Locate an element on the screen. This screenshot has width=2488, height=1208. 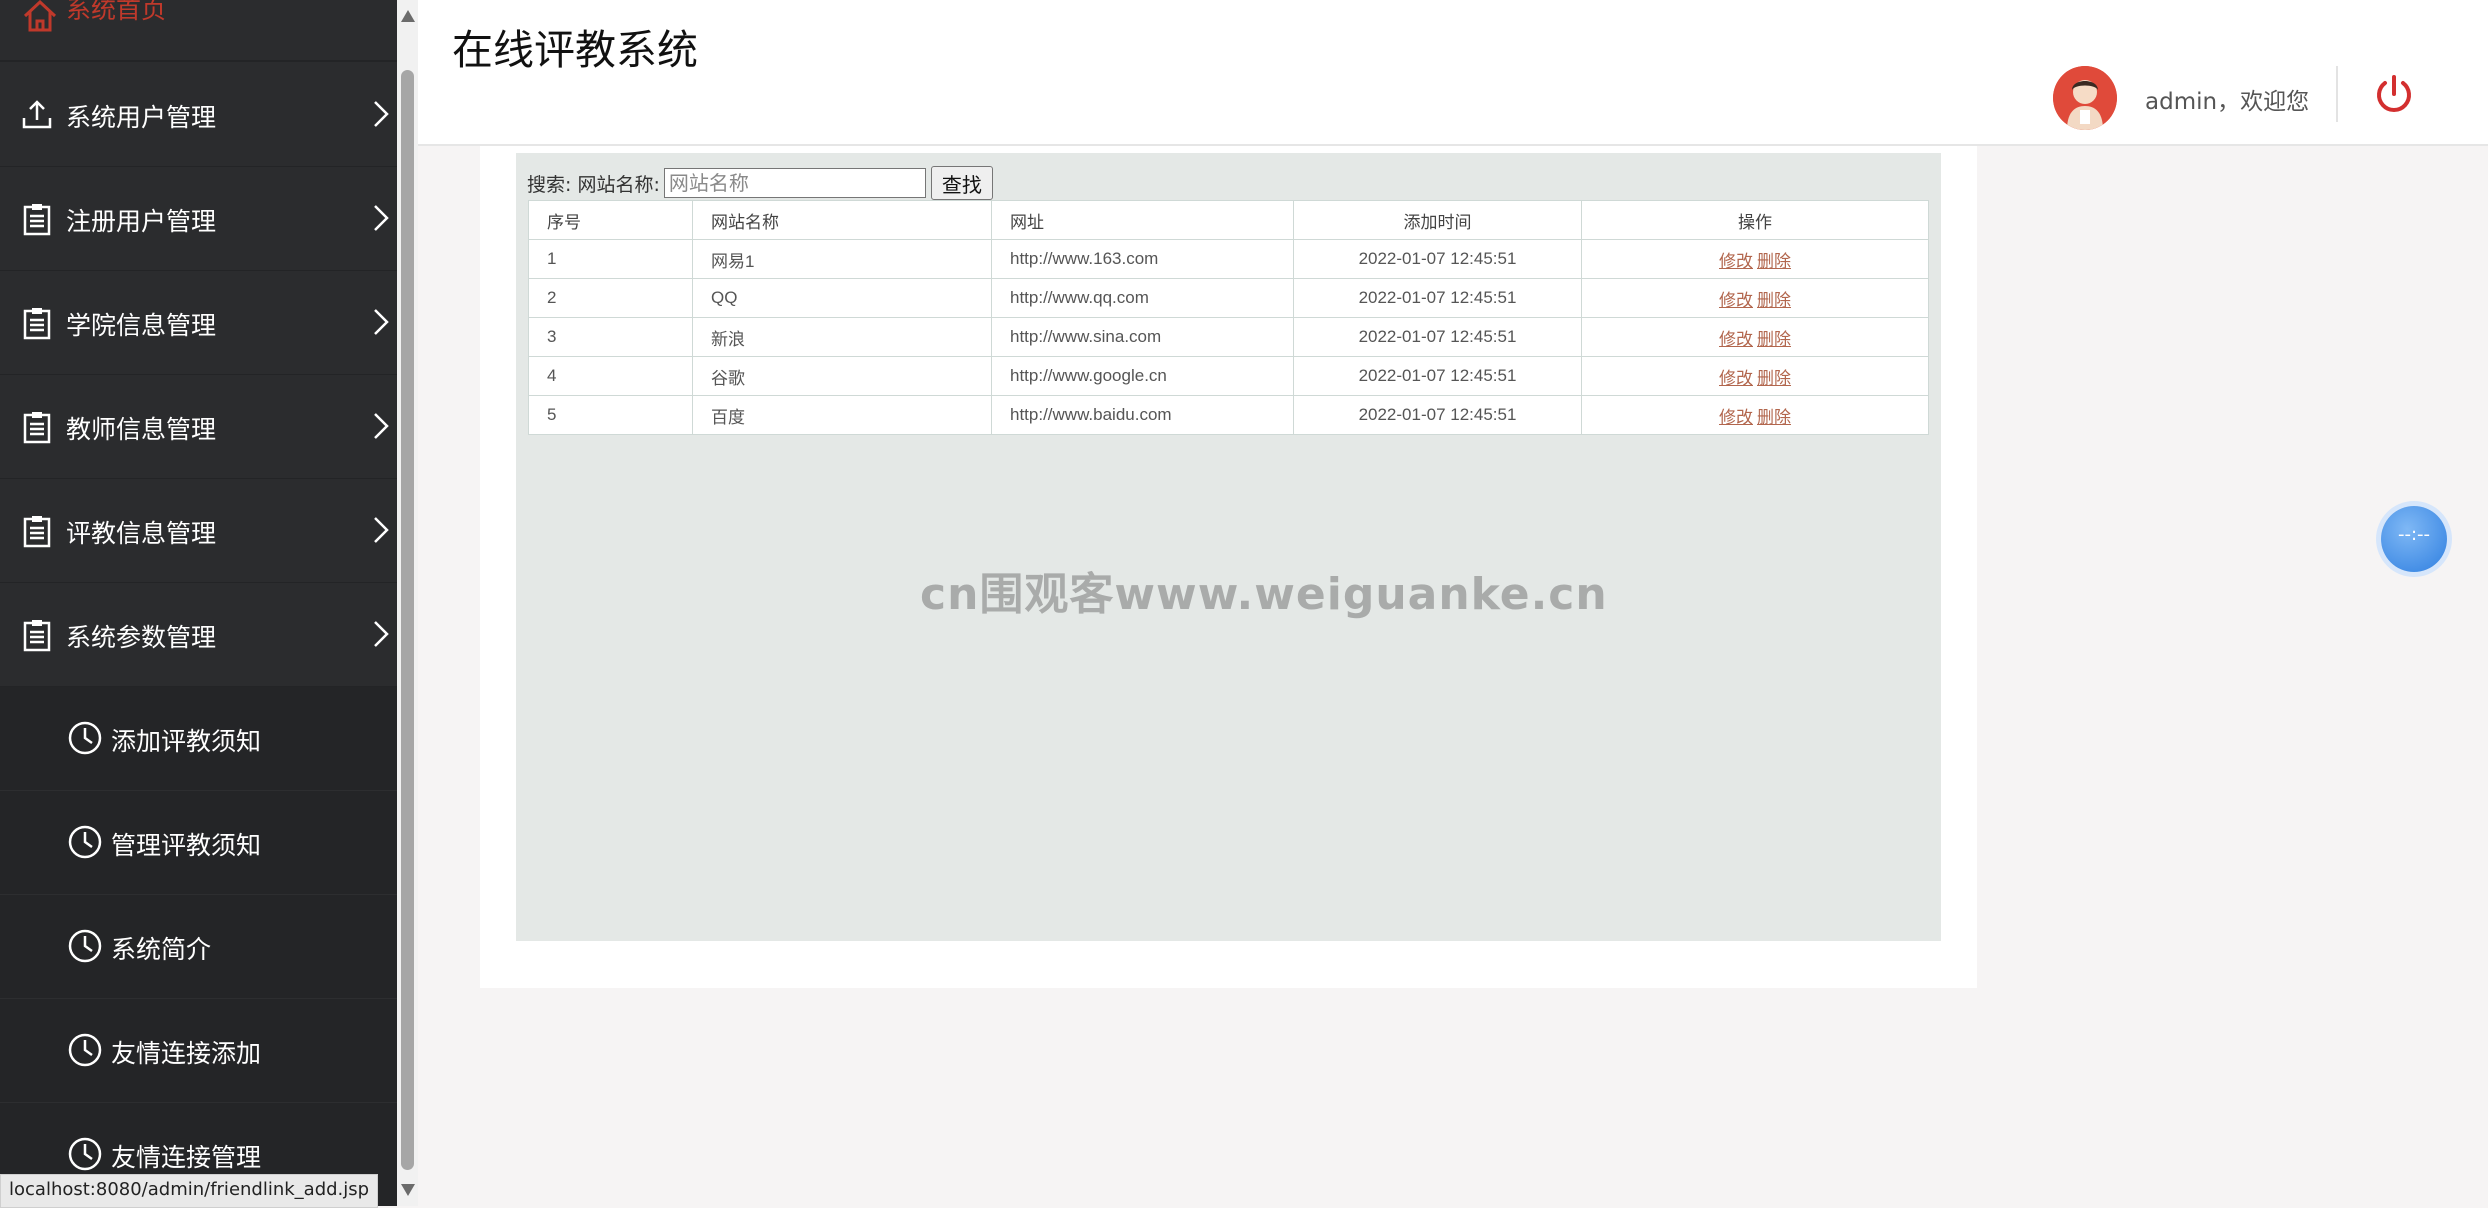
sidebar-item-registered-users: 注册用户管理 is located at coordinates (198, 219).